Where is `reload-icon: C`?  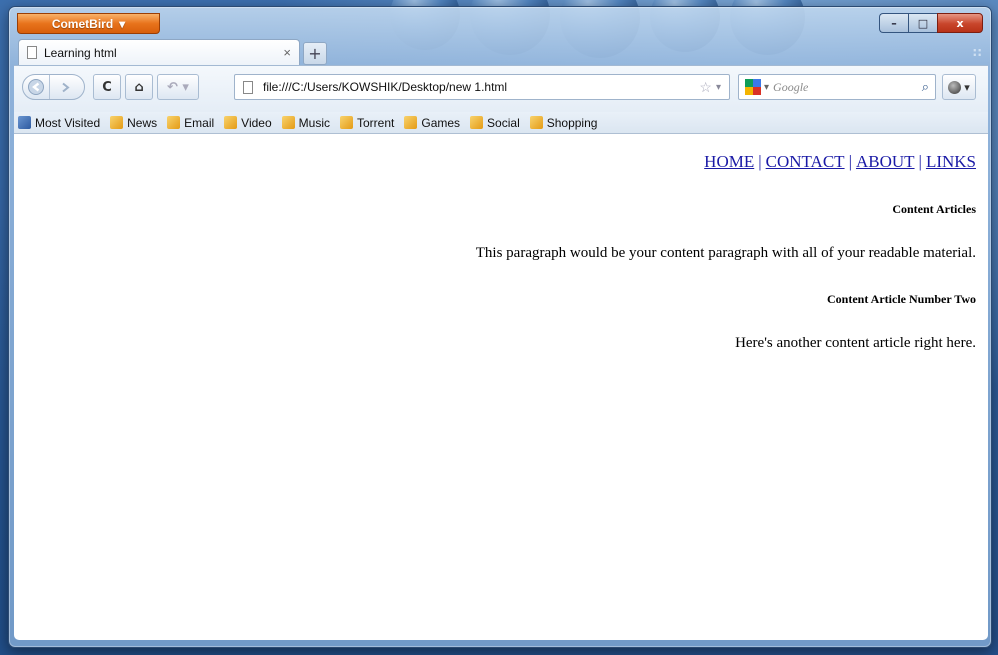 reload-icon: C is located at coordinates (107, 87).